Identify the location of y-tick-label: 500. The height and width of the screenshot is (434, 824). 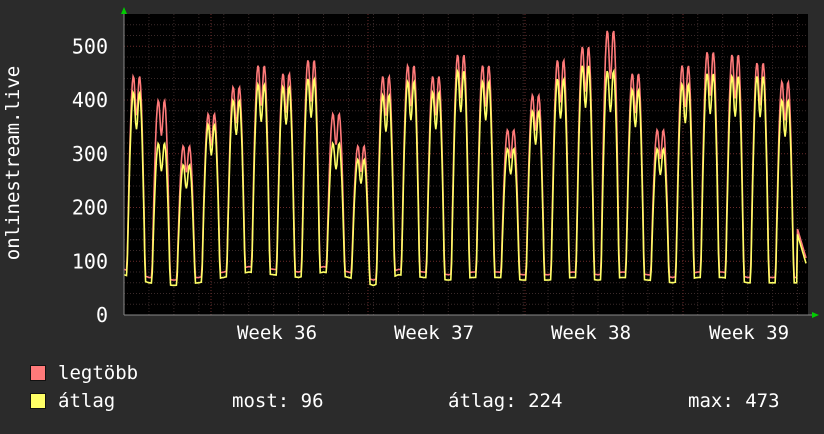
(90, 46).